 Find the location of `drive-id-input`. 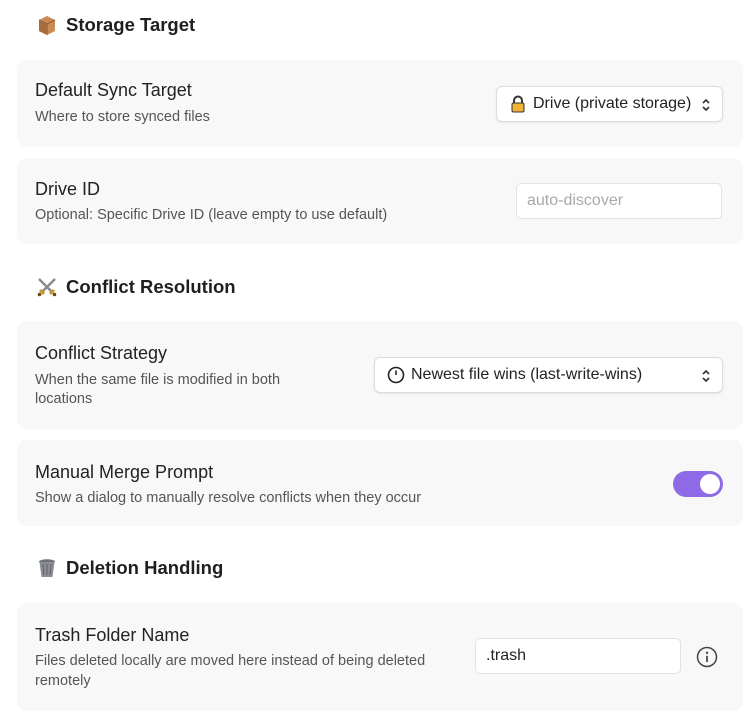

drive-id-input is located at coordinates (619, 201).